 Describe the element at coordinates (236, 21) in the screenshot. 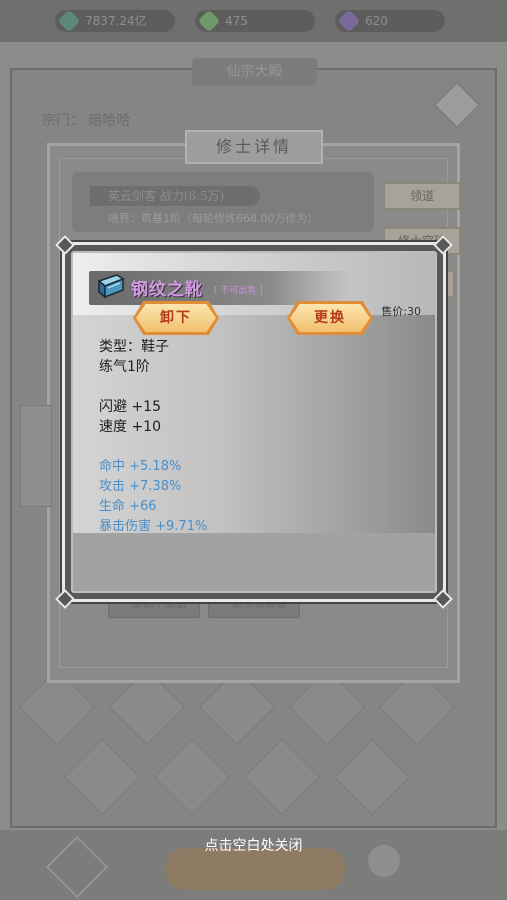

I see `resource-value: 475` at that location.